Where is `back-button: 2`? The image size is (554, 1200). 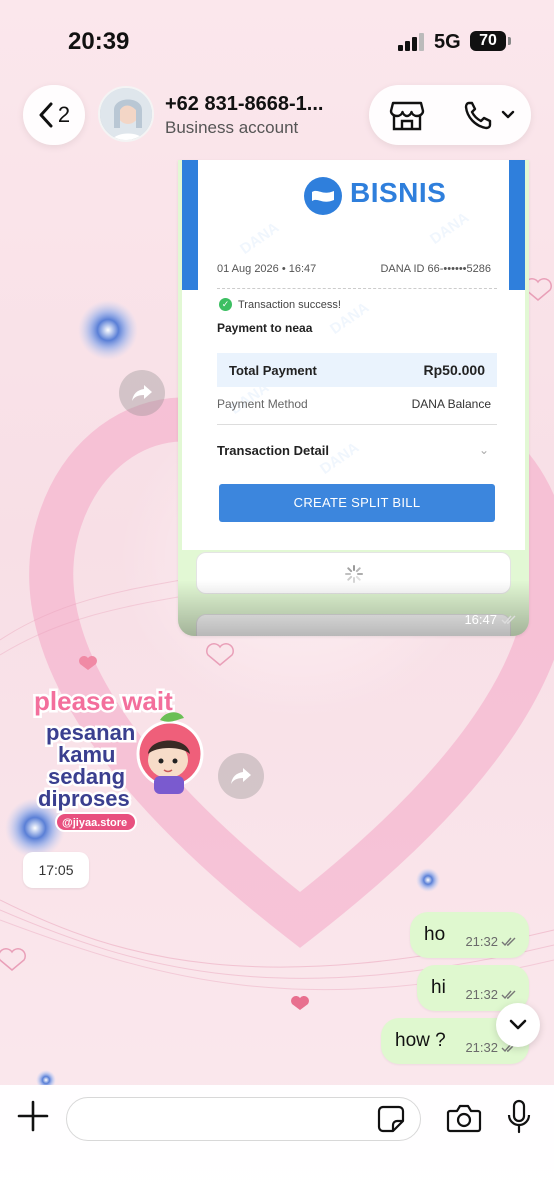 back-button: 2 is located at coordinates (54, 115).